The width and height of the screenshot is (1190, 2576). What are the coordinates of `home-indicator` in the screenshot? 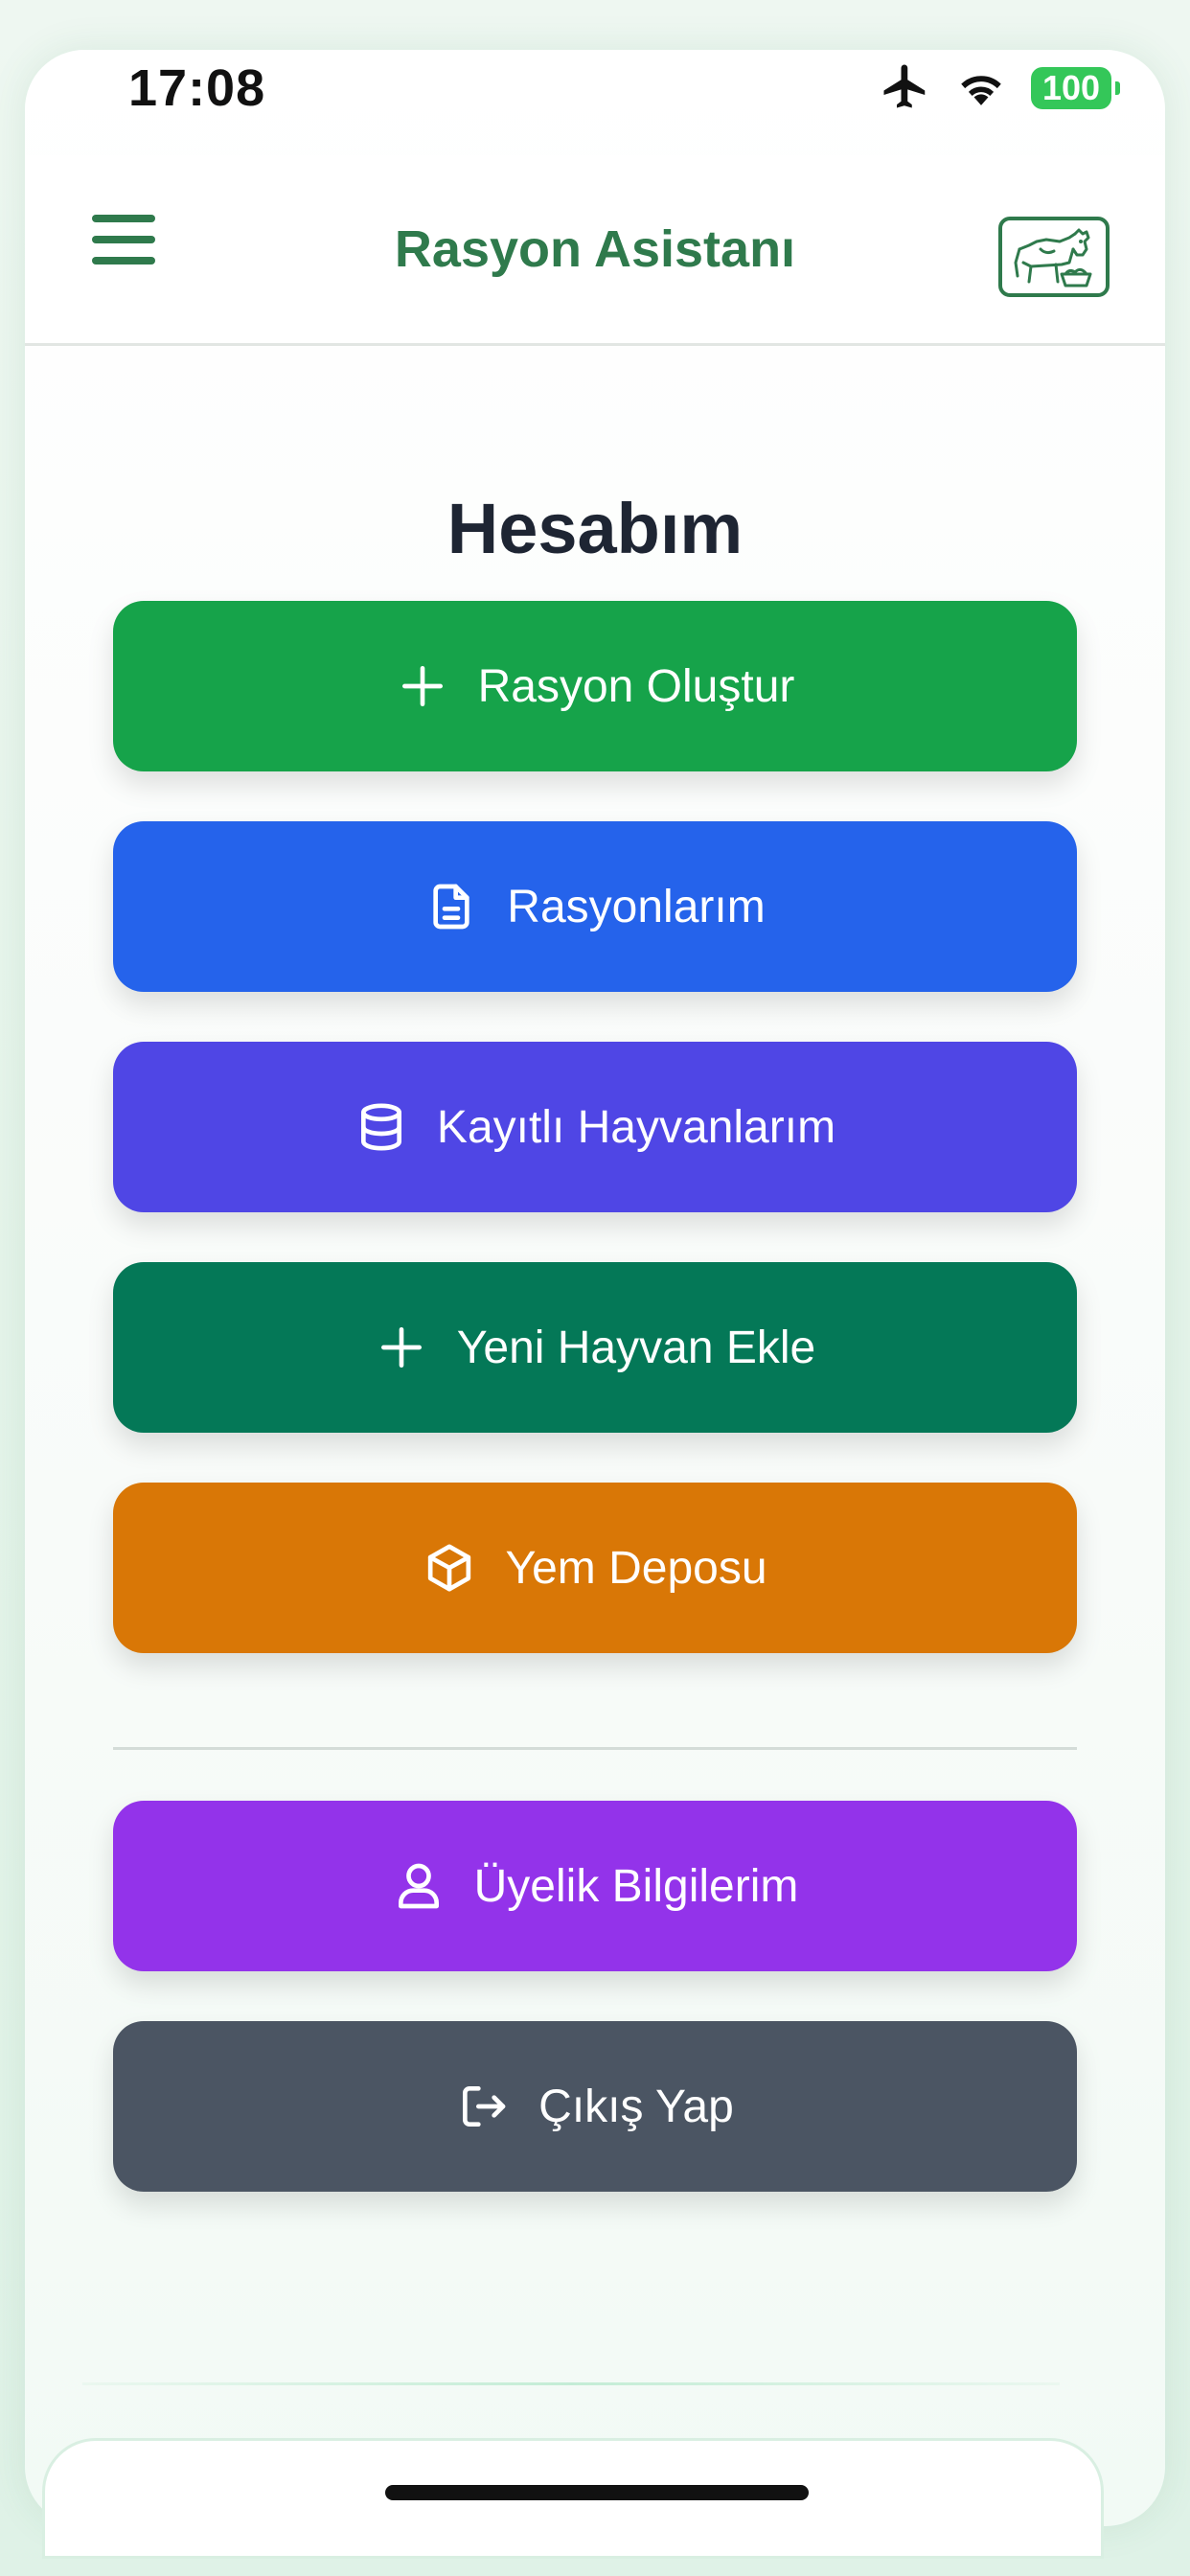 It's located at (597, 2492).